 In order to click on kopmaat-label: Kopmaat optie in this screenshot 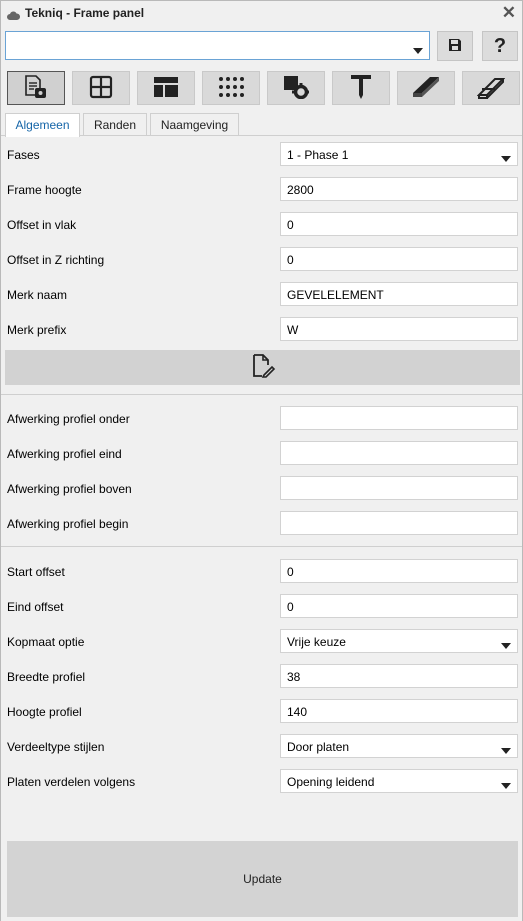, I will do `click(46, 642)`.